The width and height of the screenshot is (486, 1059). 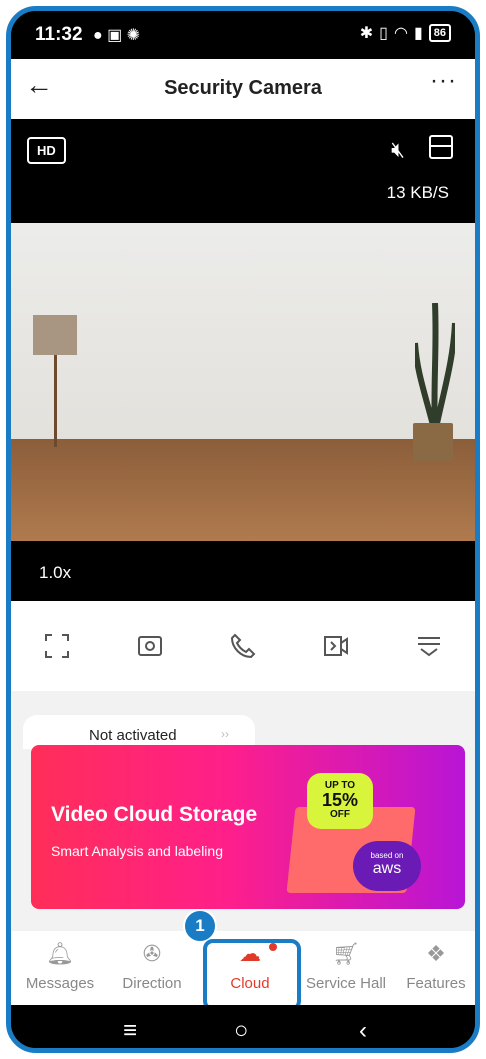 I want to click on home-icon: ○, so click(x=241, y=1031).